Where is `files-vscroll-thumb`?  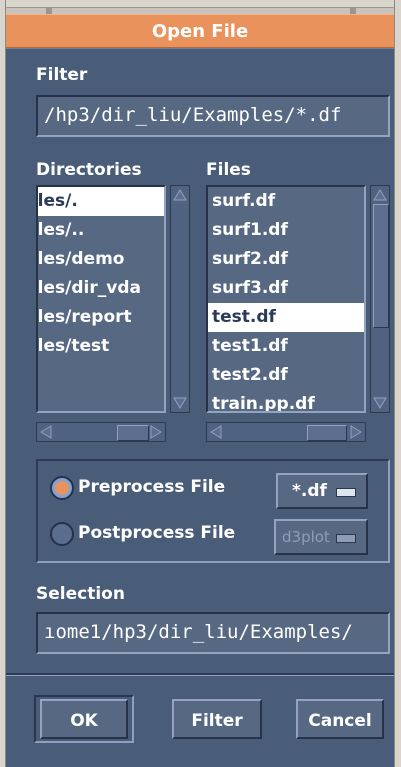 files-vscroll-thumb is located at coordinates (381, 266).